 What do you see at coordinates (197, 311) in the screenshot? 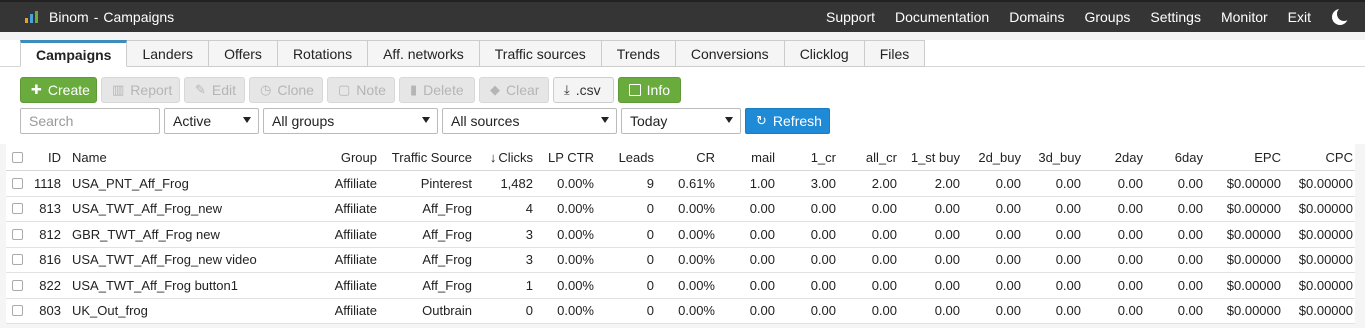
I see `cell-name: UK_Out_frog` at bounding box center [197, 311].